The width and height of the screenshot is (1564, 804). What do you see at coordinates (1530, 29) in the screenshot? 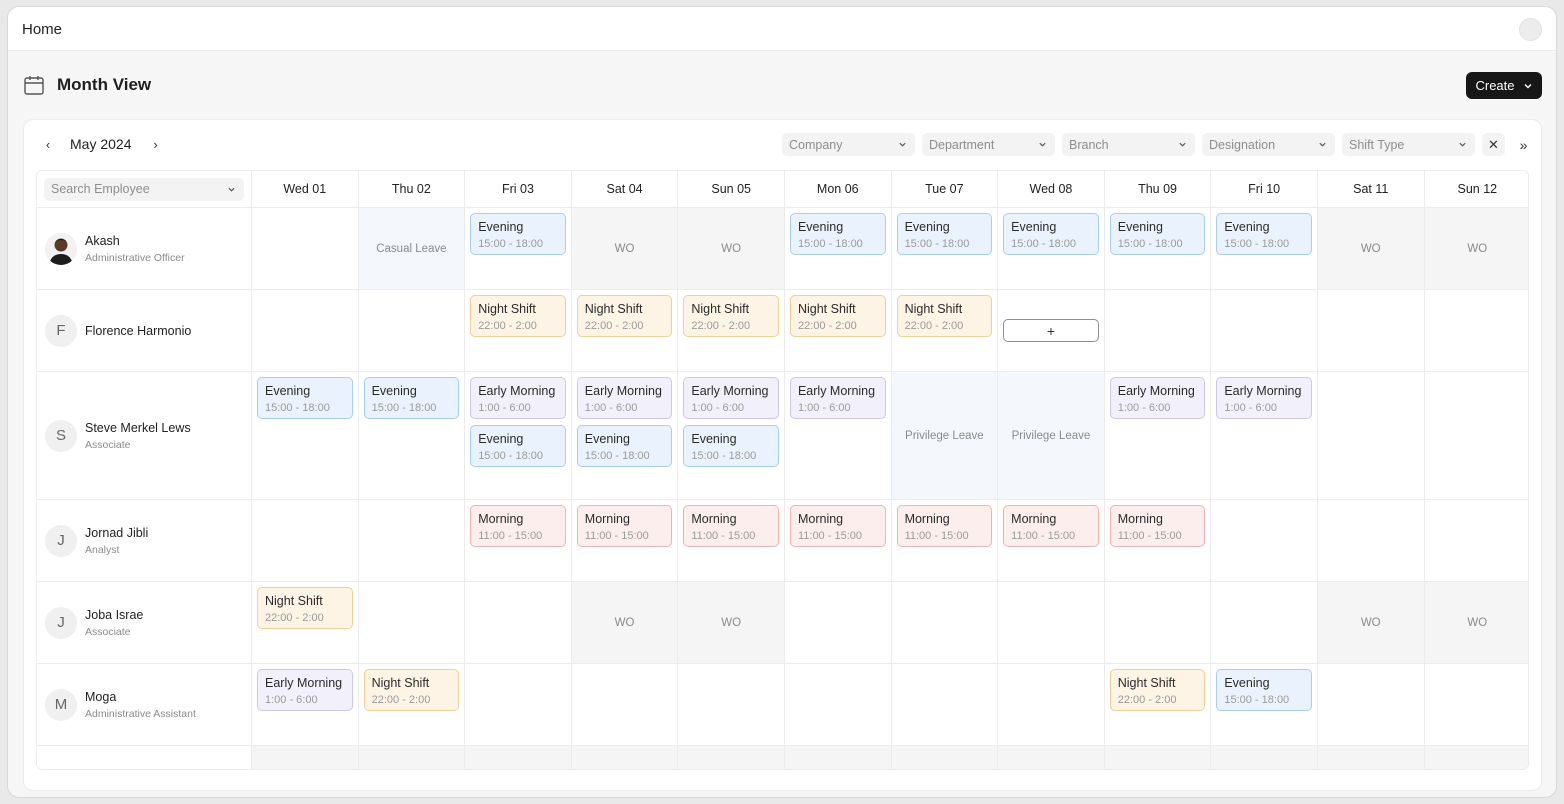
I see `user-avatar` at bounding box center [1530, 29].